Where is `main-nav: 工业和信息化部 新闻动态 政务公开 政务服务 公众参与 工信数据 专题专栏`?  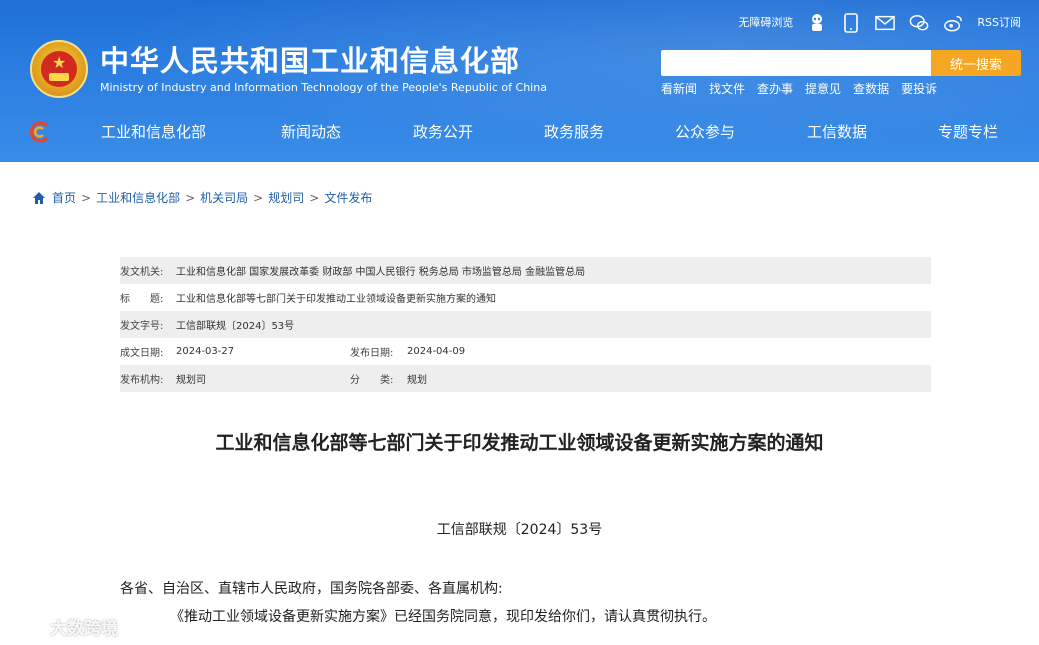 main-nav: 工业和信息化部 新闻动态 政务公开 政务服务 公众参与 工信数据 专题专栏 is located at coordinates (519, 132).